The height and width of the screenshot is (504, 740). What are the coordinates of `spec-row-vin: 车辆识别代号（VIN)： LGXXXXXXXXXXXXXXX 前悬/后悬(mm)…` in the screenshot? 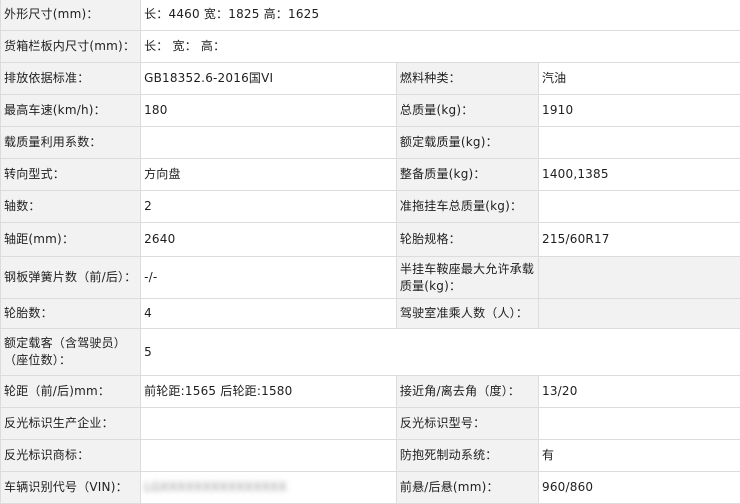 It's located at (370, 487).